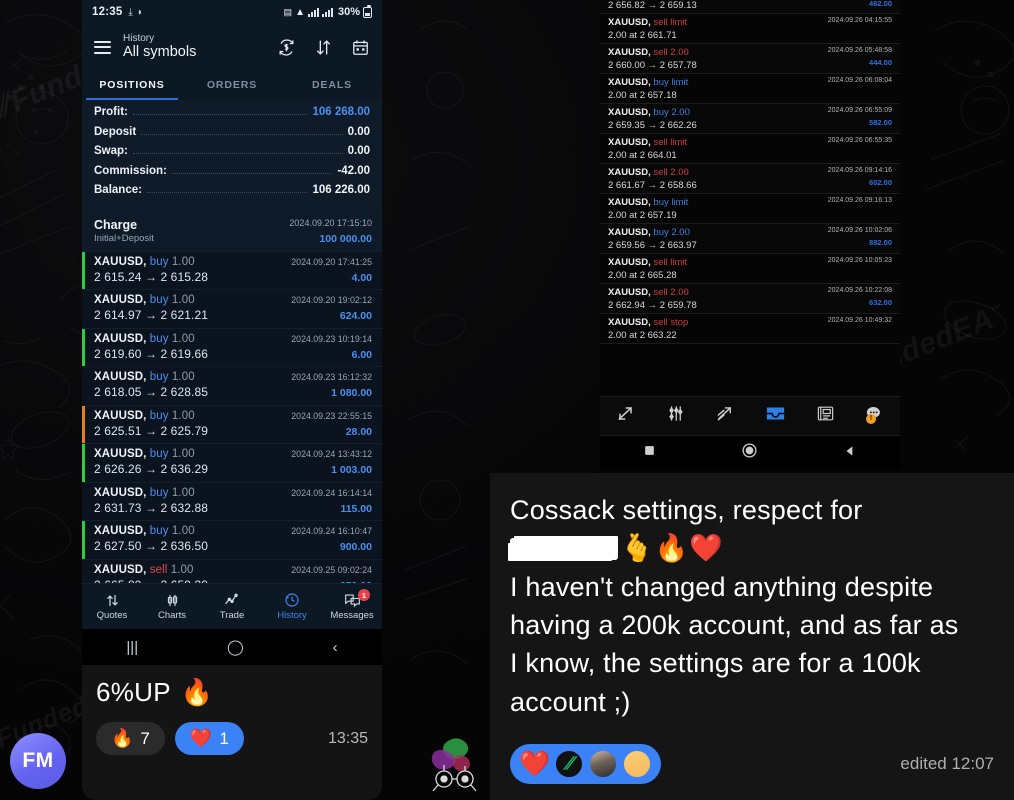  What do you see at coordinates (331, 492) in the screenshot?
I see `trade-datetime: 2024.09.24 16:14:14` at bounding box center [331, 492].